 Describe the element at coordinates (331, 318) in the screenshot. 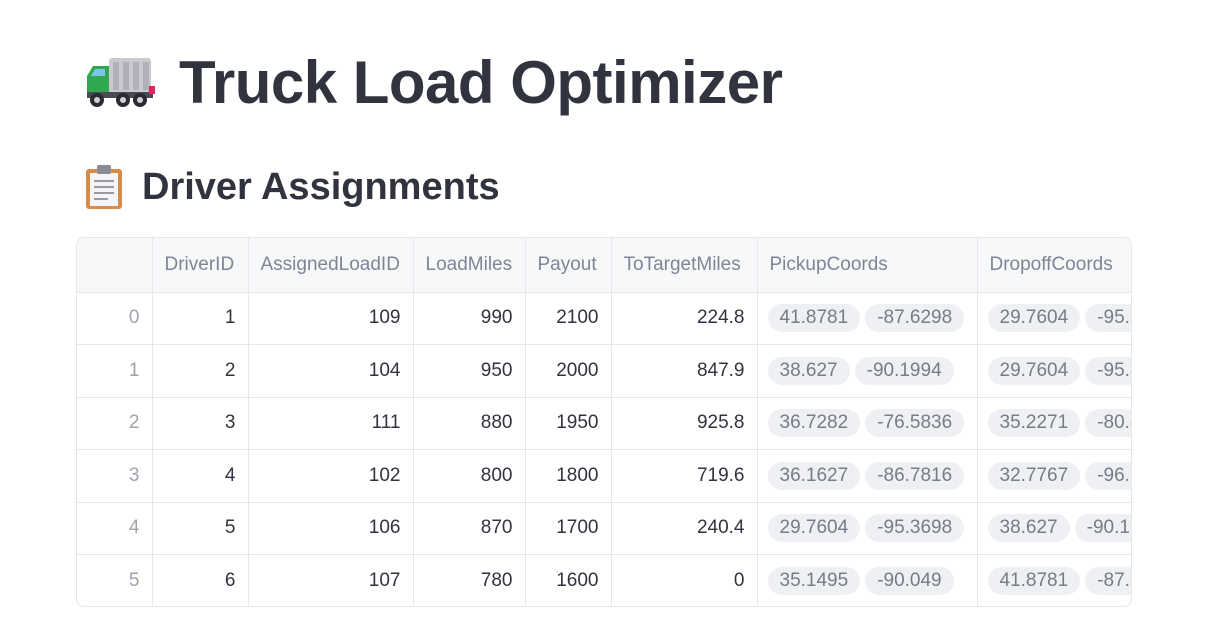

I see `cell-assignedloadid: 109` at that location.